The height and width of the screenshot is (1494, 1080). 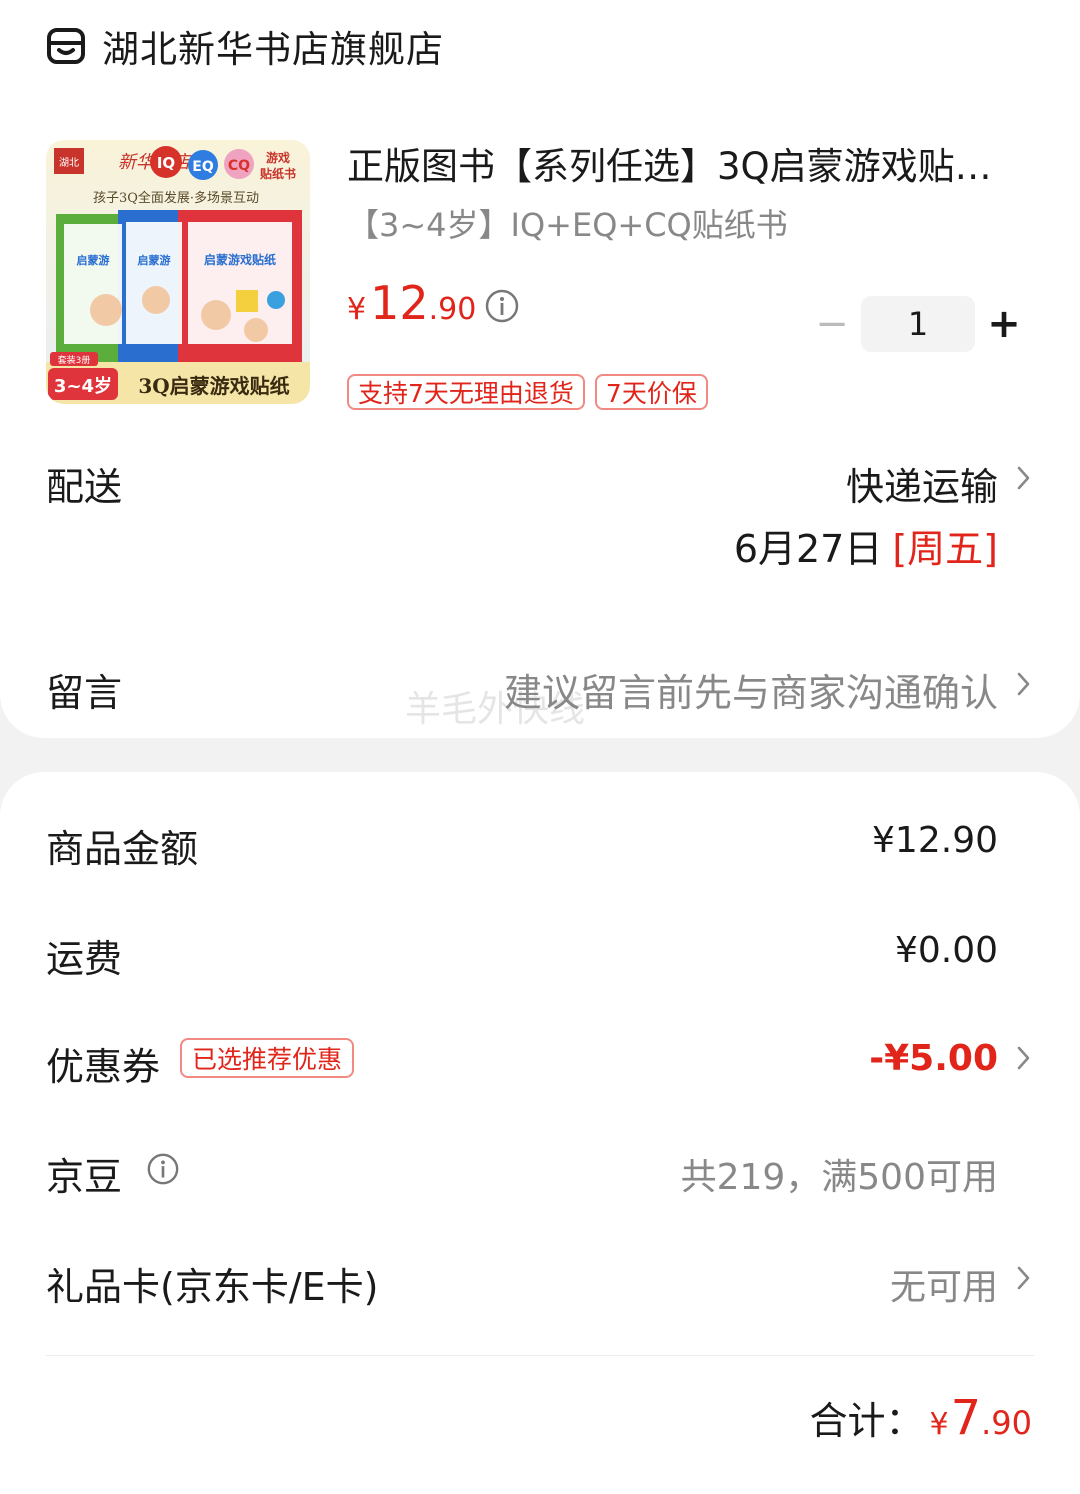 I want to click on total-decimal: .90, so click(x=1006, y=1423).